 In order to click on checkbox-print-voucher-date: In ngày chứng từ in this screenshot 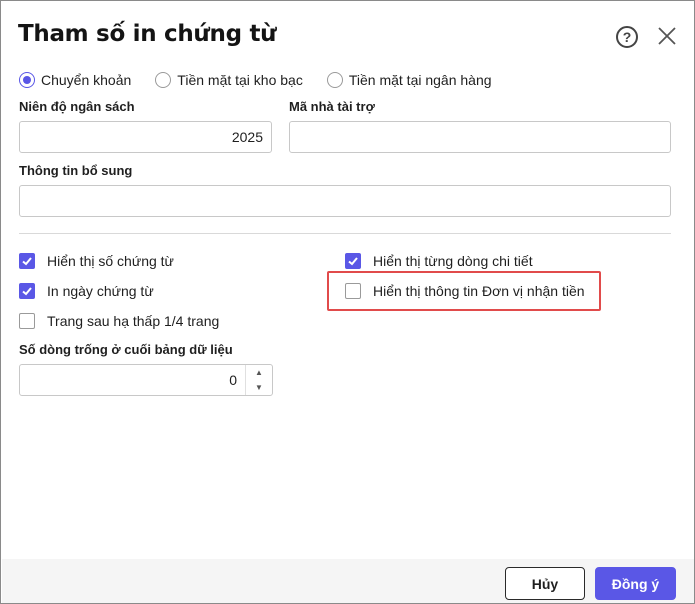, I will do `click(86, 291)`.